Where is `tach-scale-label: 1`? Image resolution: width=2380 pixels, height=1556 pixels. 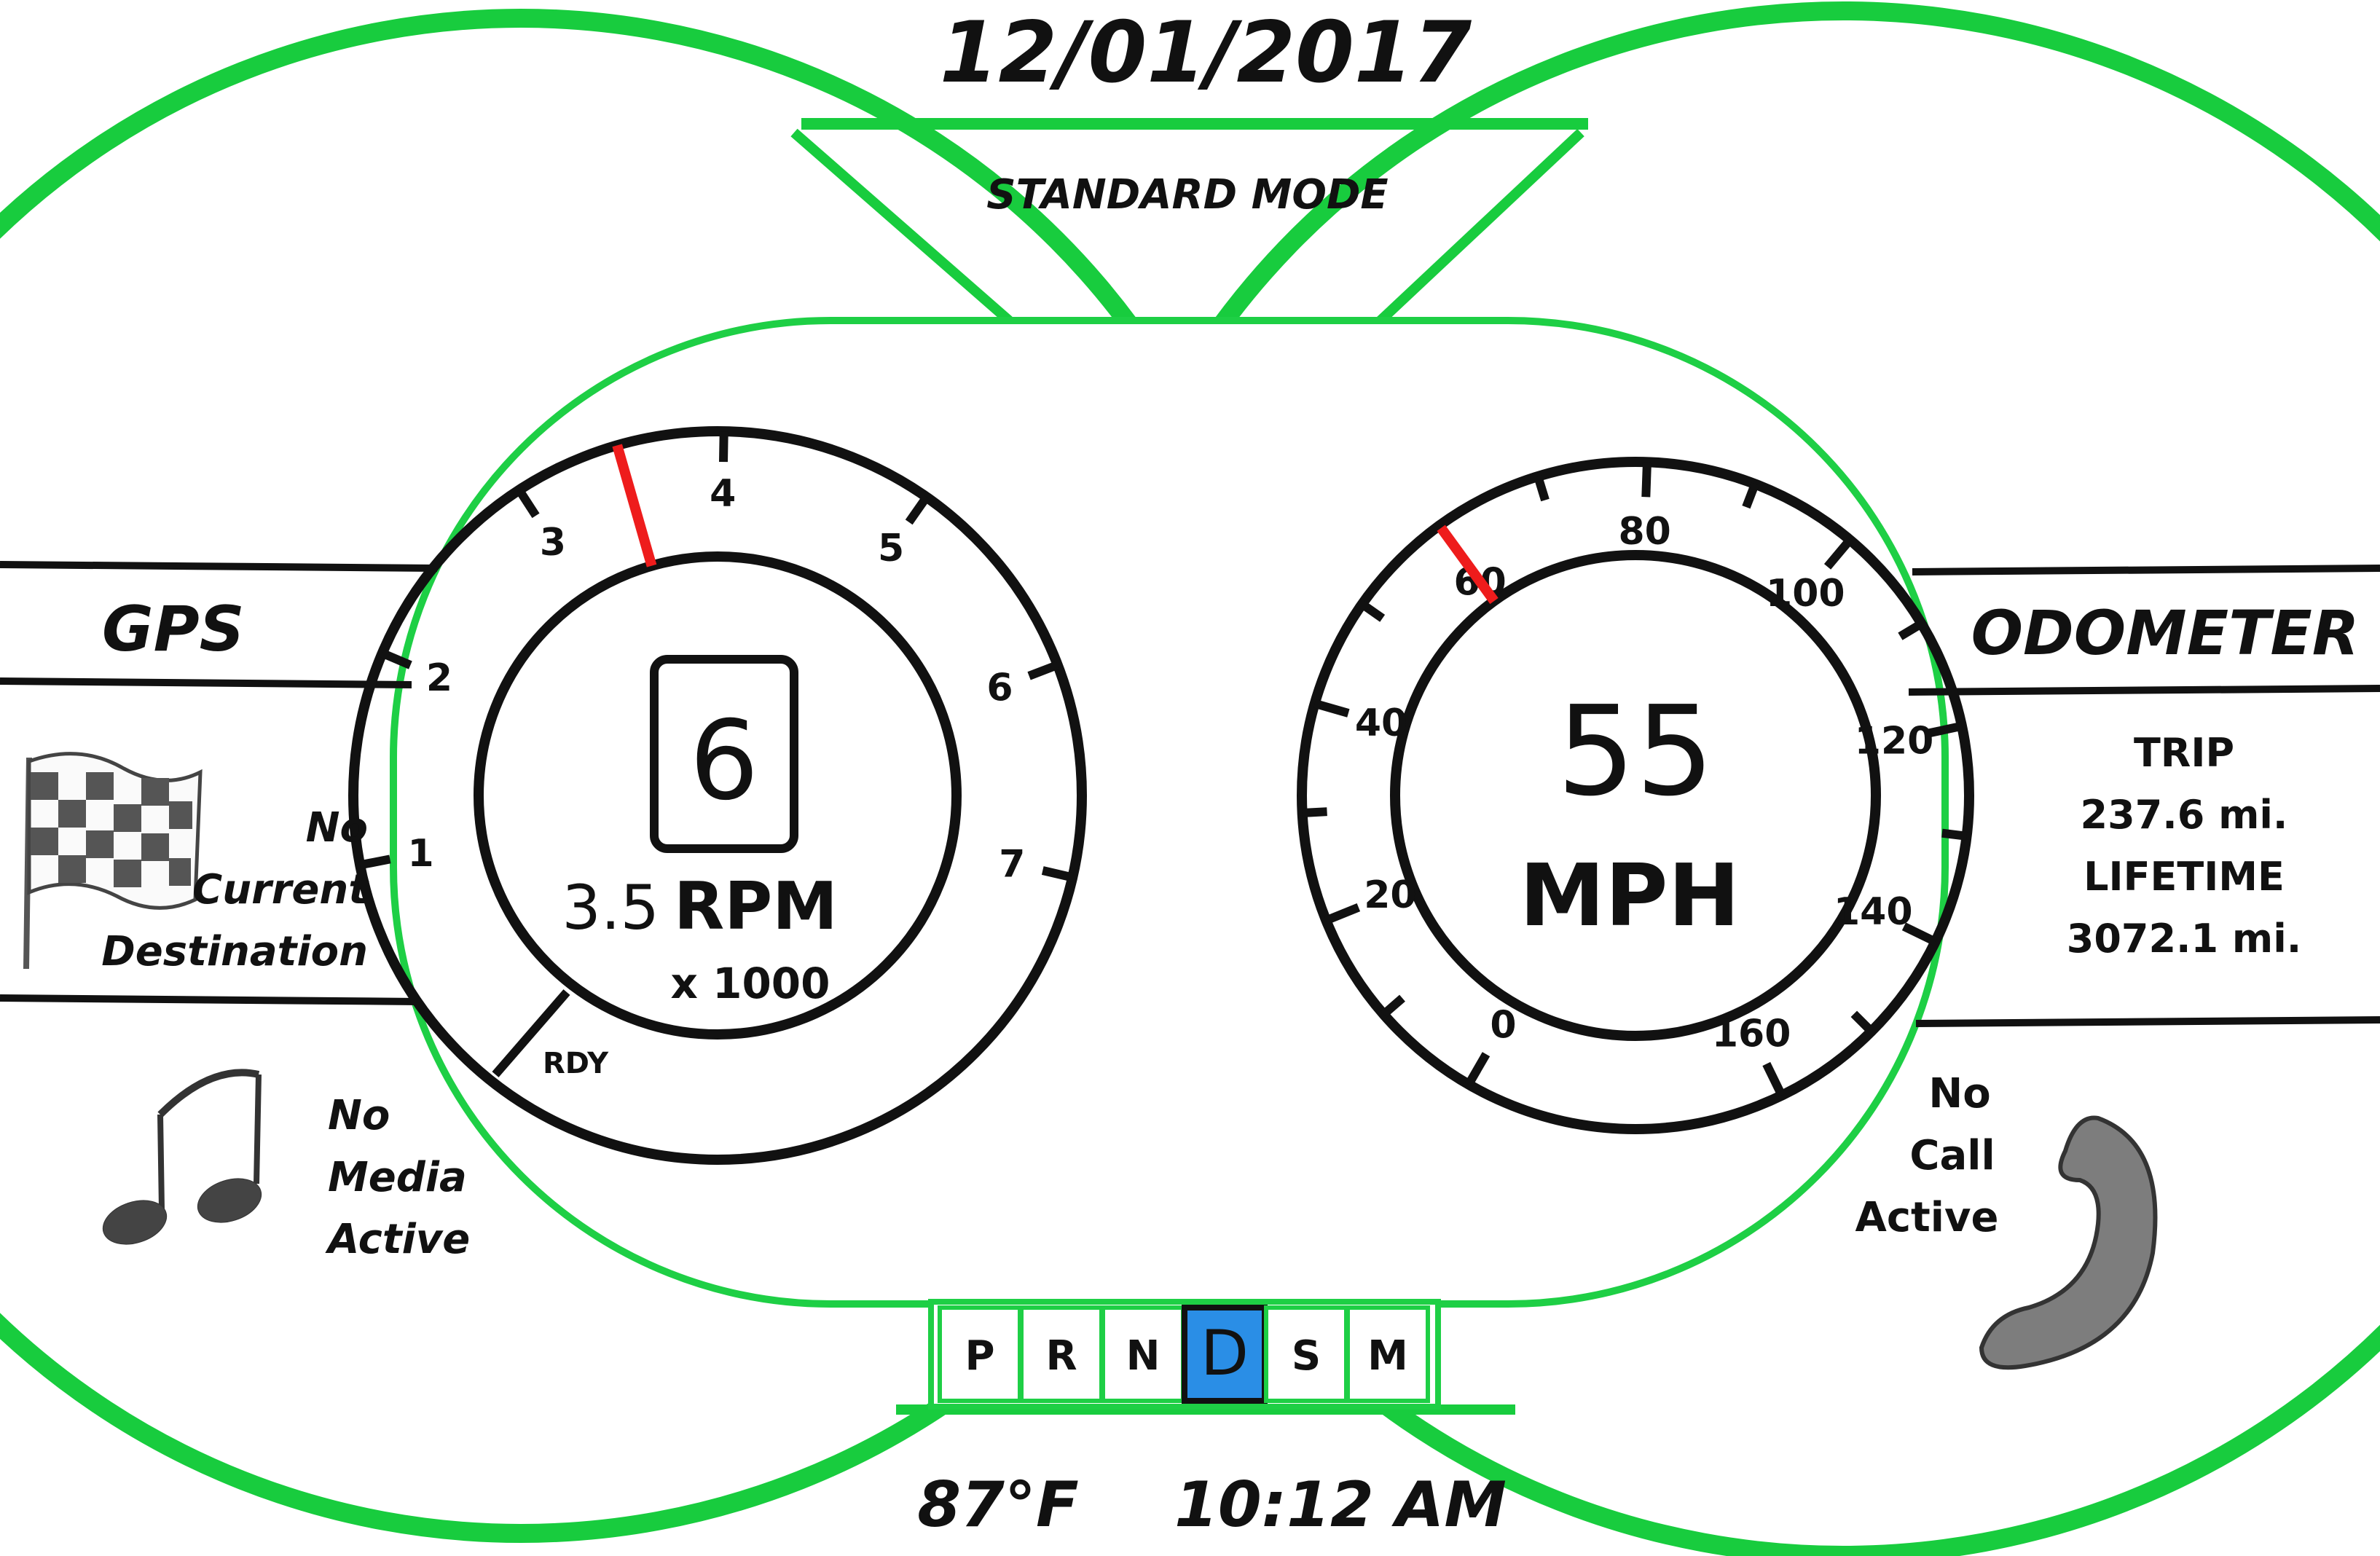
tach-scale-label: 1 is located at coordinates (421, 854).